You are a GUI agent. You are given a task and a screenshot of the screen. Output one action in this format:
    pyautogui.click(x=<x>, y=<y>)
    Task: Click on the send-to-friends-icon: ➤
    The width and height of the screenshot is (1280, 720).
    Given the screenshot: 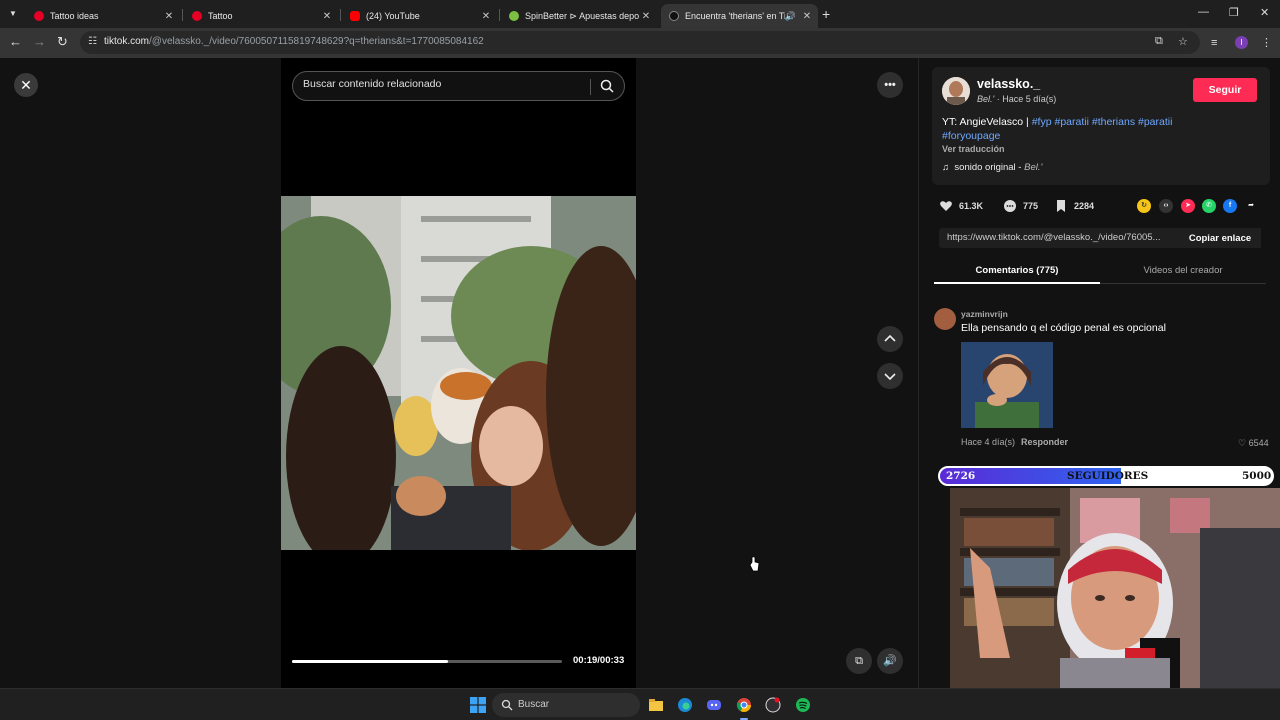 What is the action you would take?
    pyautogui.click(x=1188, y=206)
    